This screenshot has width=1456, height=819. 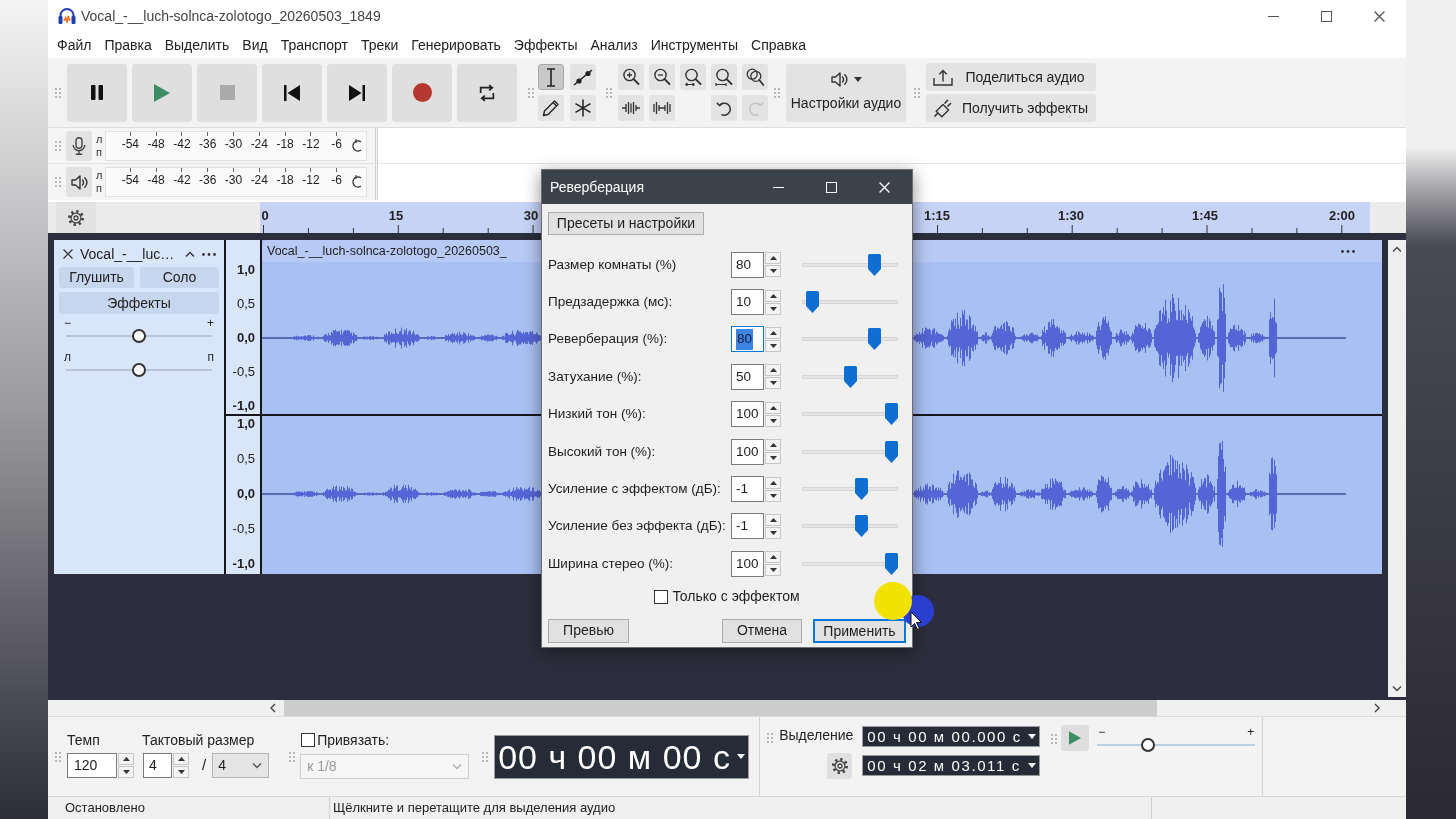 I want to click on slider-min-label: л, so click(x=67, y=356).